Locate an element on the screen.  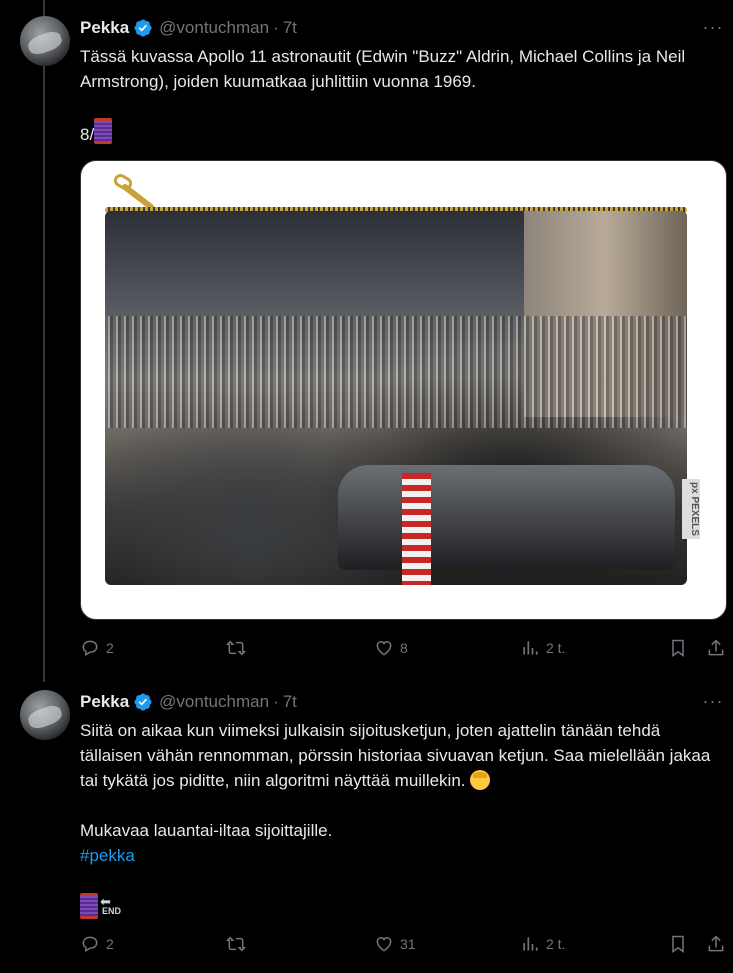
tweet-actions: 2 8 2 t. is located at coordinates (406, 650).